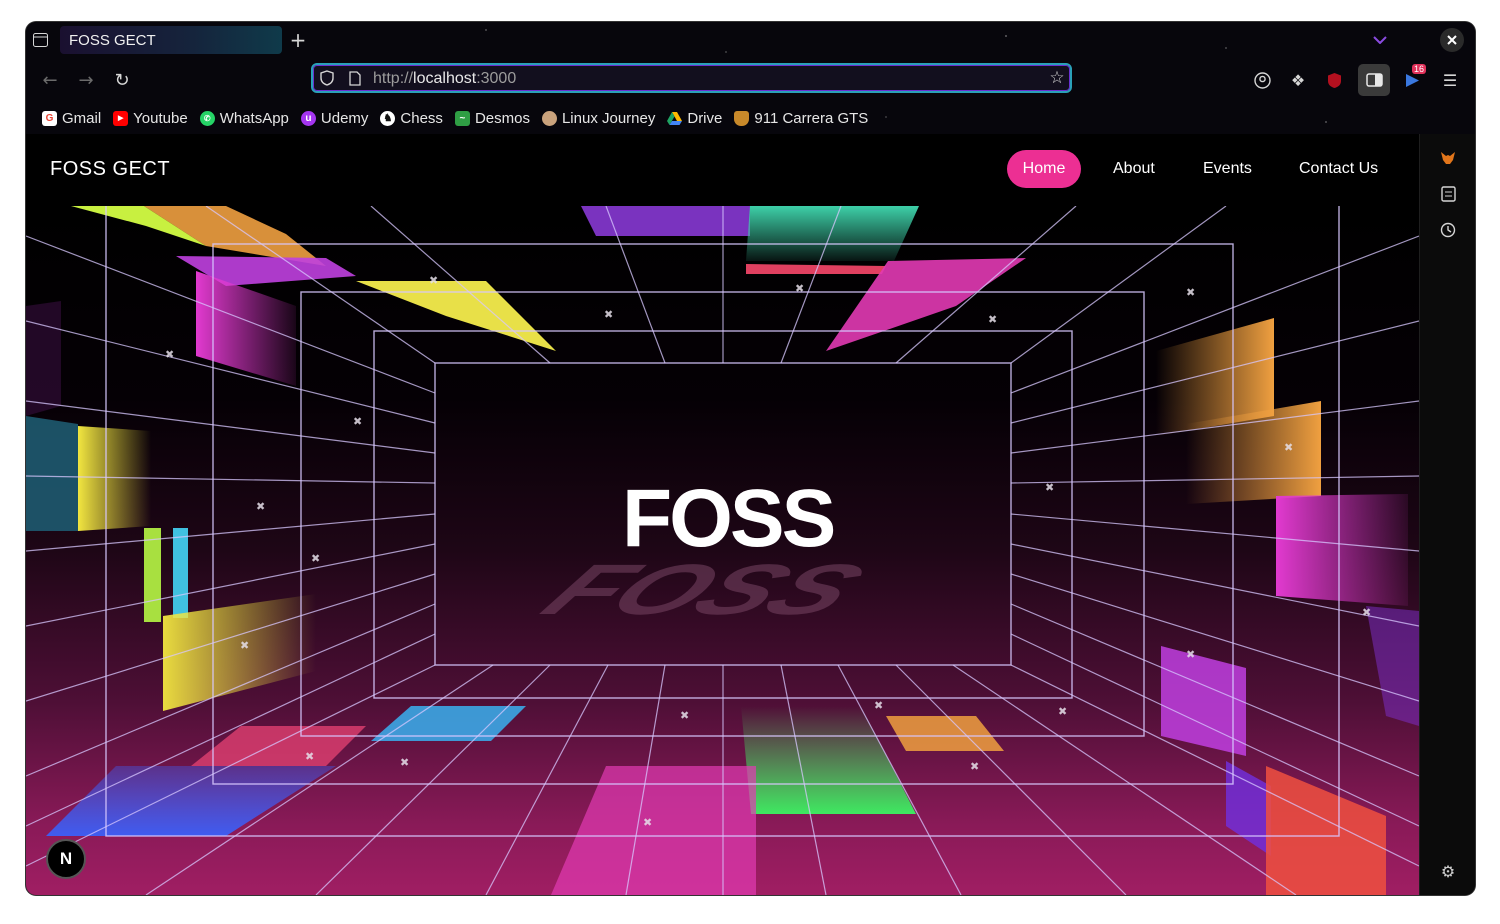 Image resolution: width=1500 pixels, height=924 pixels. Describe the element at coordinates (1380, 40) in the screenshot. I see `tab-list-chevron-icon` at that location.